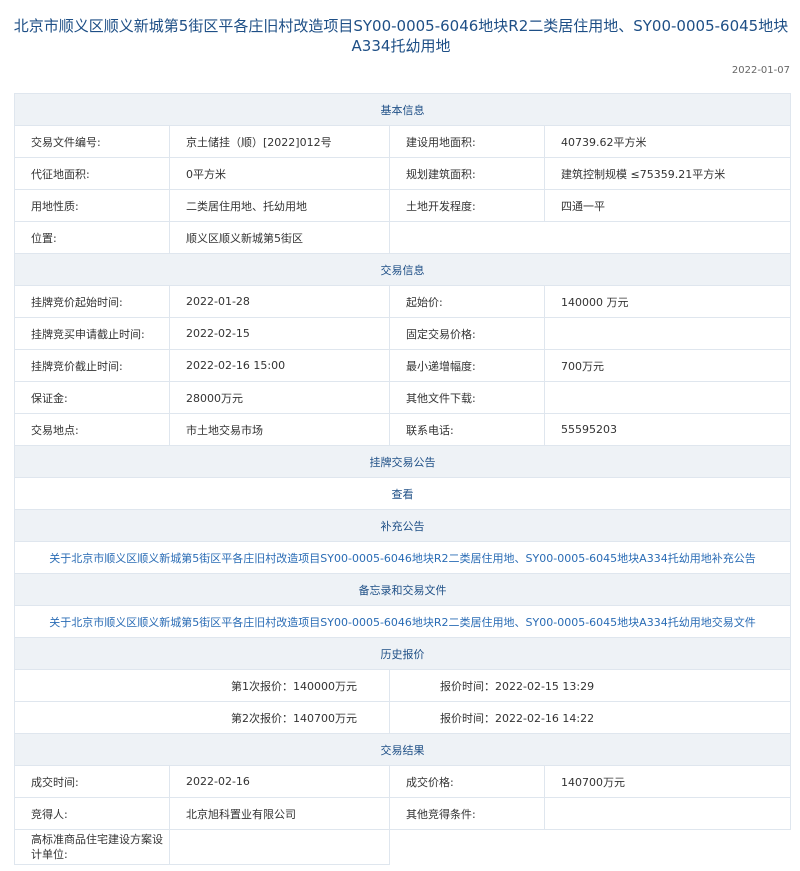 The width and height of the screenshot is (800, 871). What do you see at coordinates (590, 685) in the screenshot?
I see `bid-time: 报价时间：2022-02-15 13:29` at bounding box center [590, 685].